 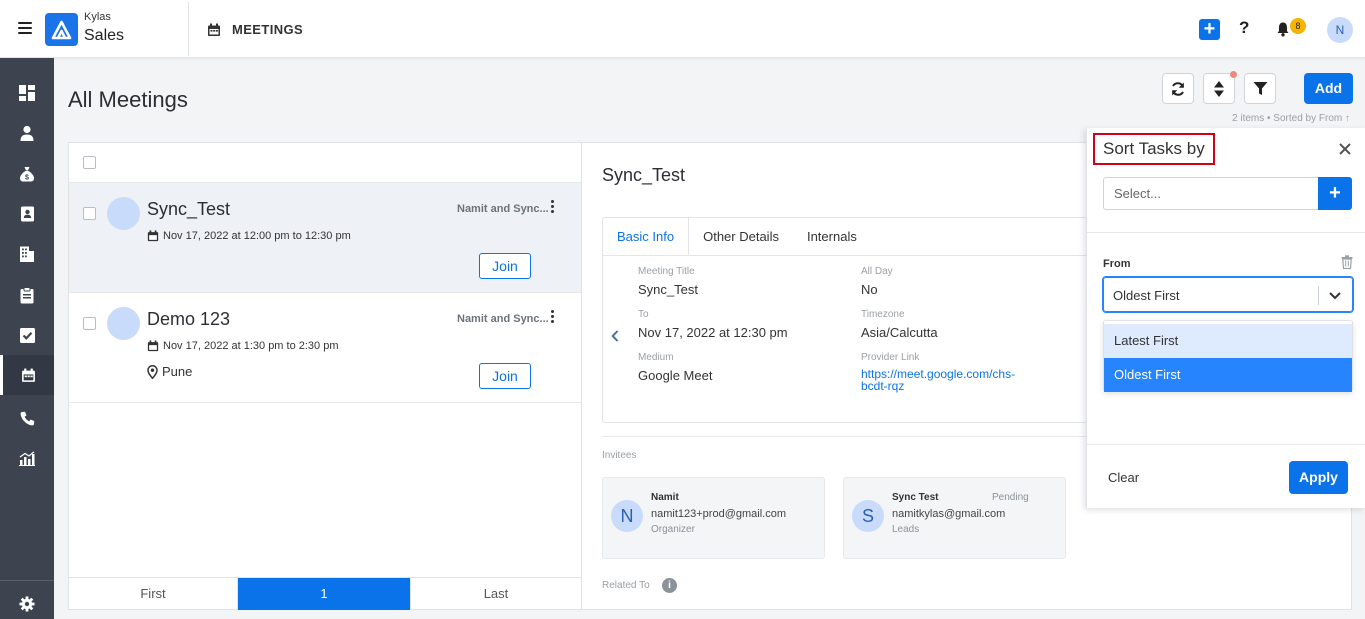 I want to click on sidebar-item-deals: $, so click(x=27, y=174).